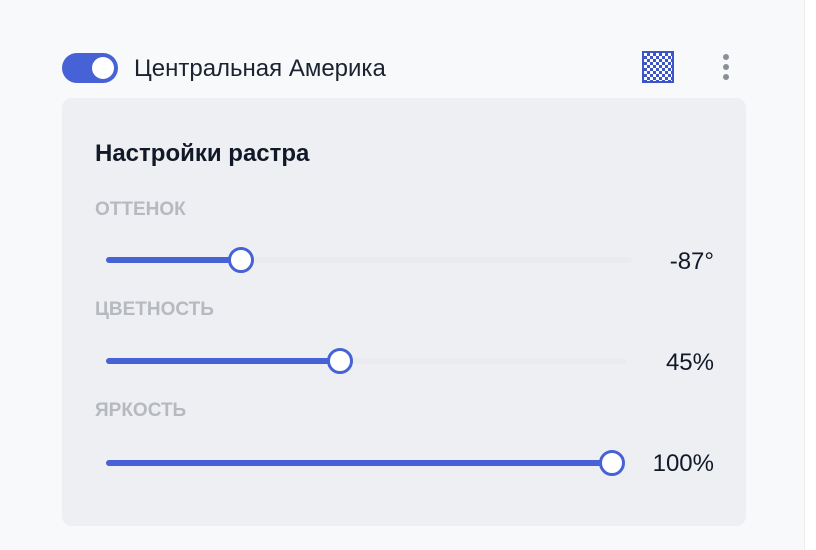  What do you see at coordinates (658, 67) in the screenshot?
I see `raster-checkerboard-icon` at bounding box center [658, 67].